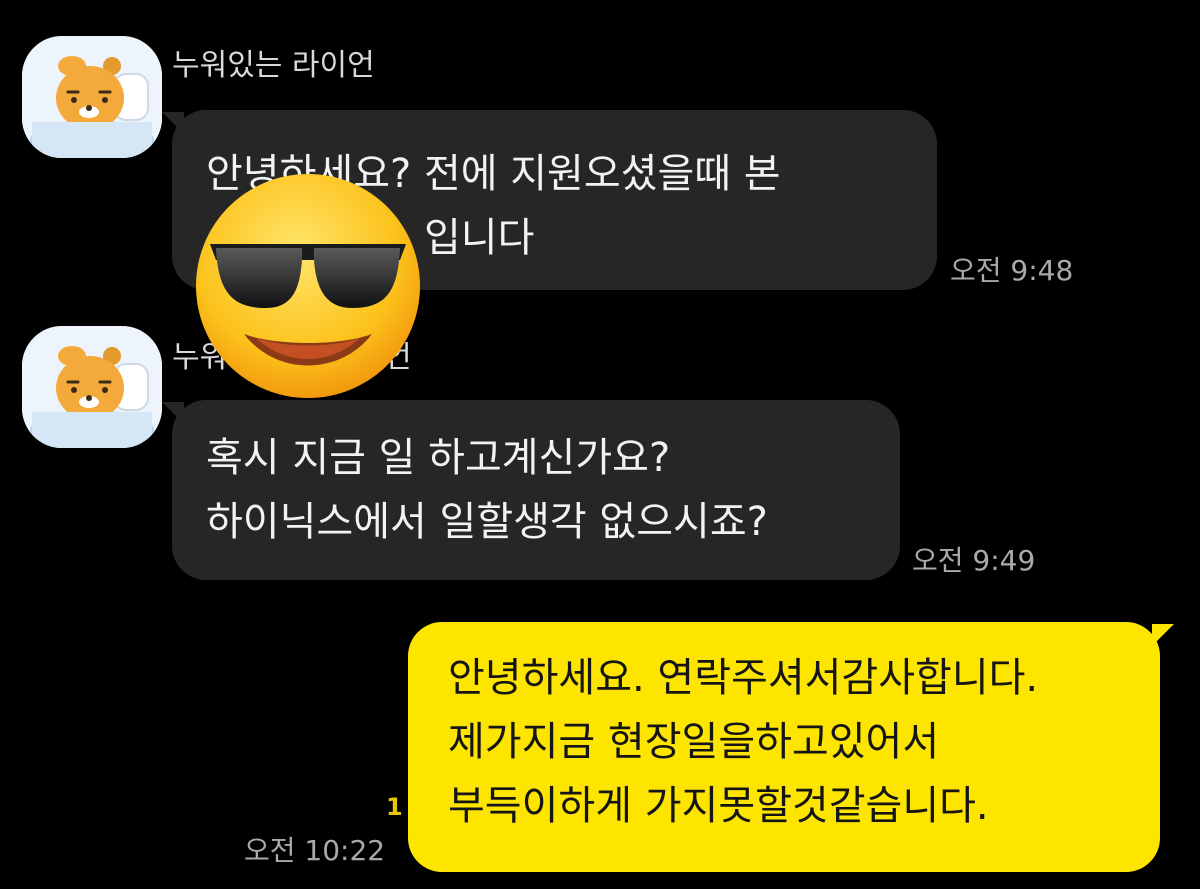  I want to click on message-line: 혹시 지금 일 하고계신가요?, so click(438, 458).